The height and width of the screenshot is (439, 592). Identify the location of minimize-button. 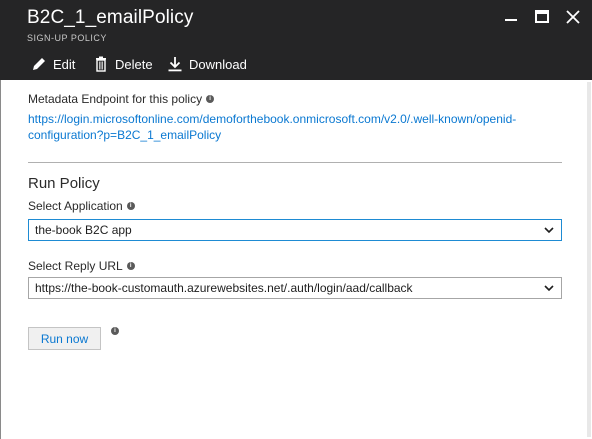
(511, 17).